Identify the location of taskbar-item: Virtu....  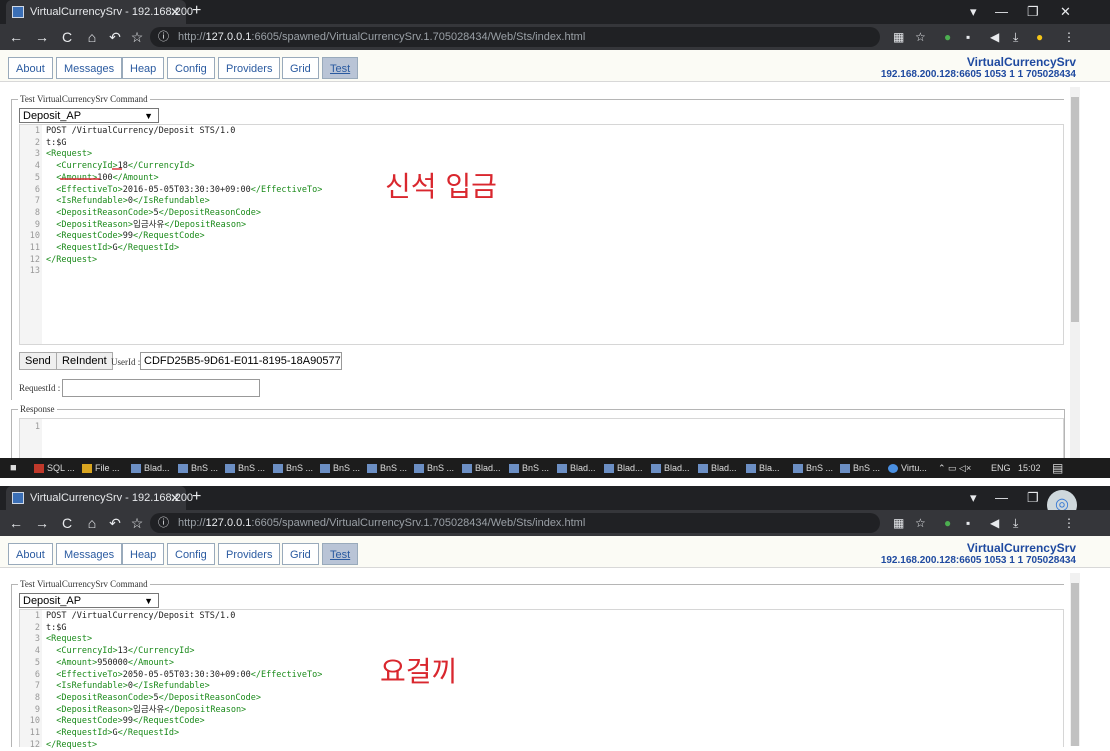
(907, 468).